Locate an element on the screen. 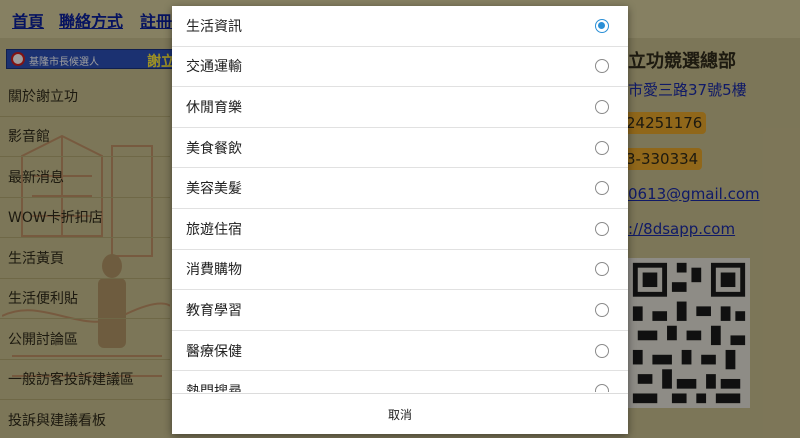  option-label: 生活資訊 is located at coordinates (214, 26).